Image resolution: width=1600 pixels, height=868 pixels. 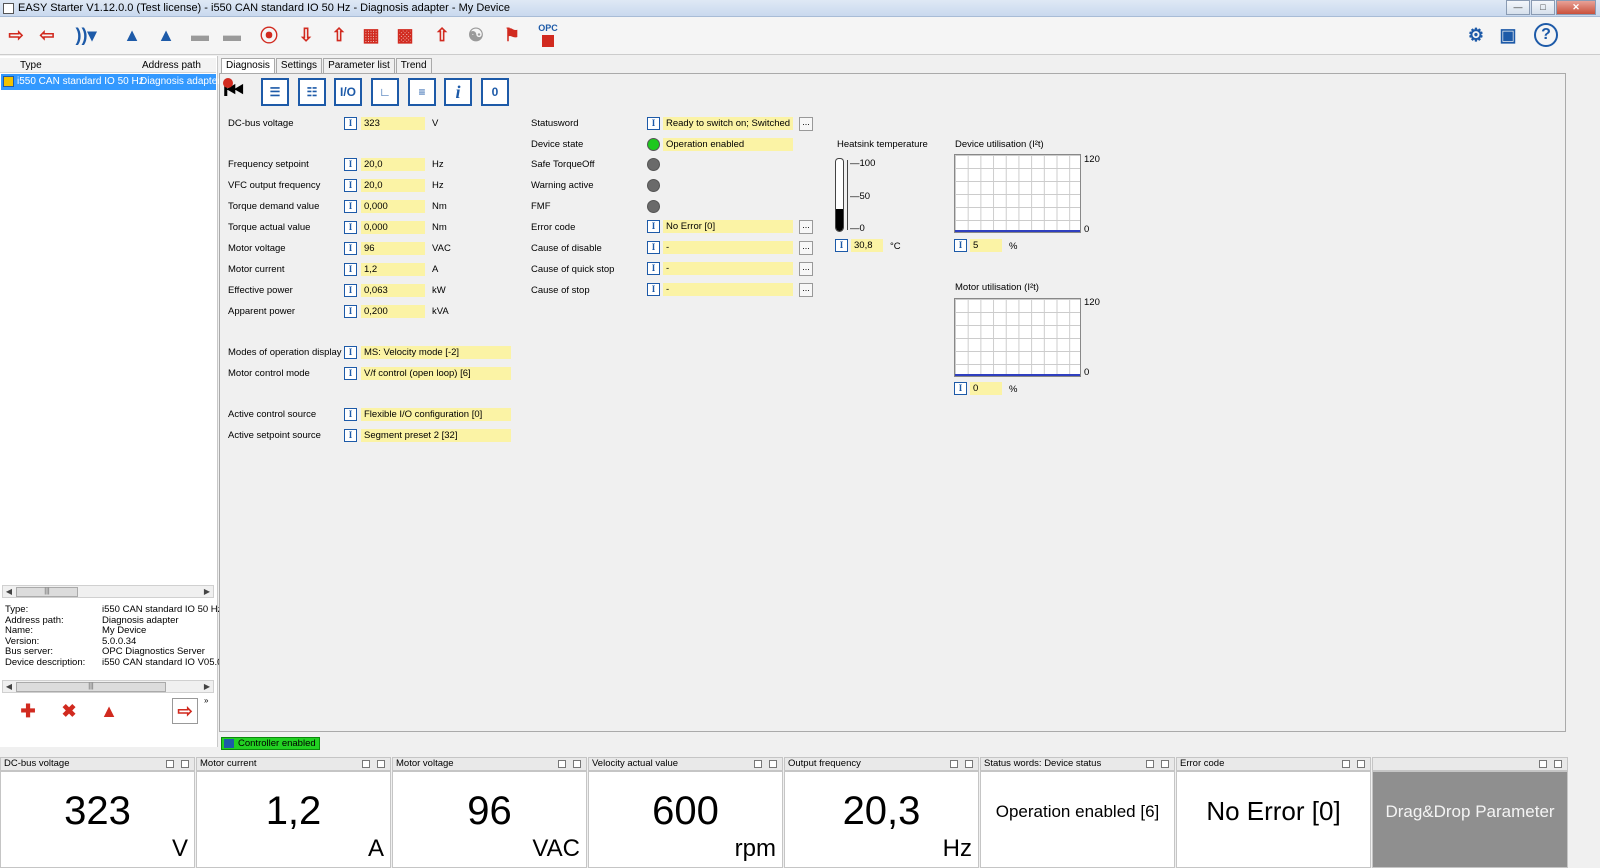 What do you see at coordinates (47, 35) in the screenshot?
I see `go-offline-icon: ⇦` at bounding box center [47, 35].